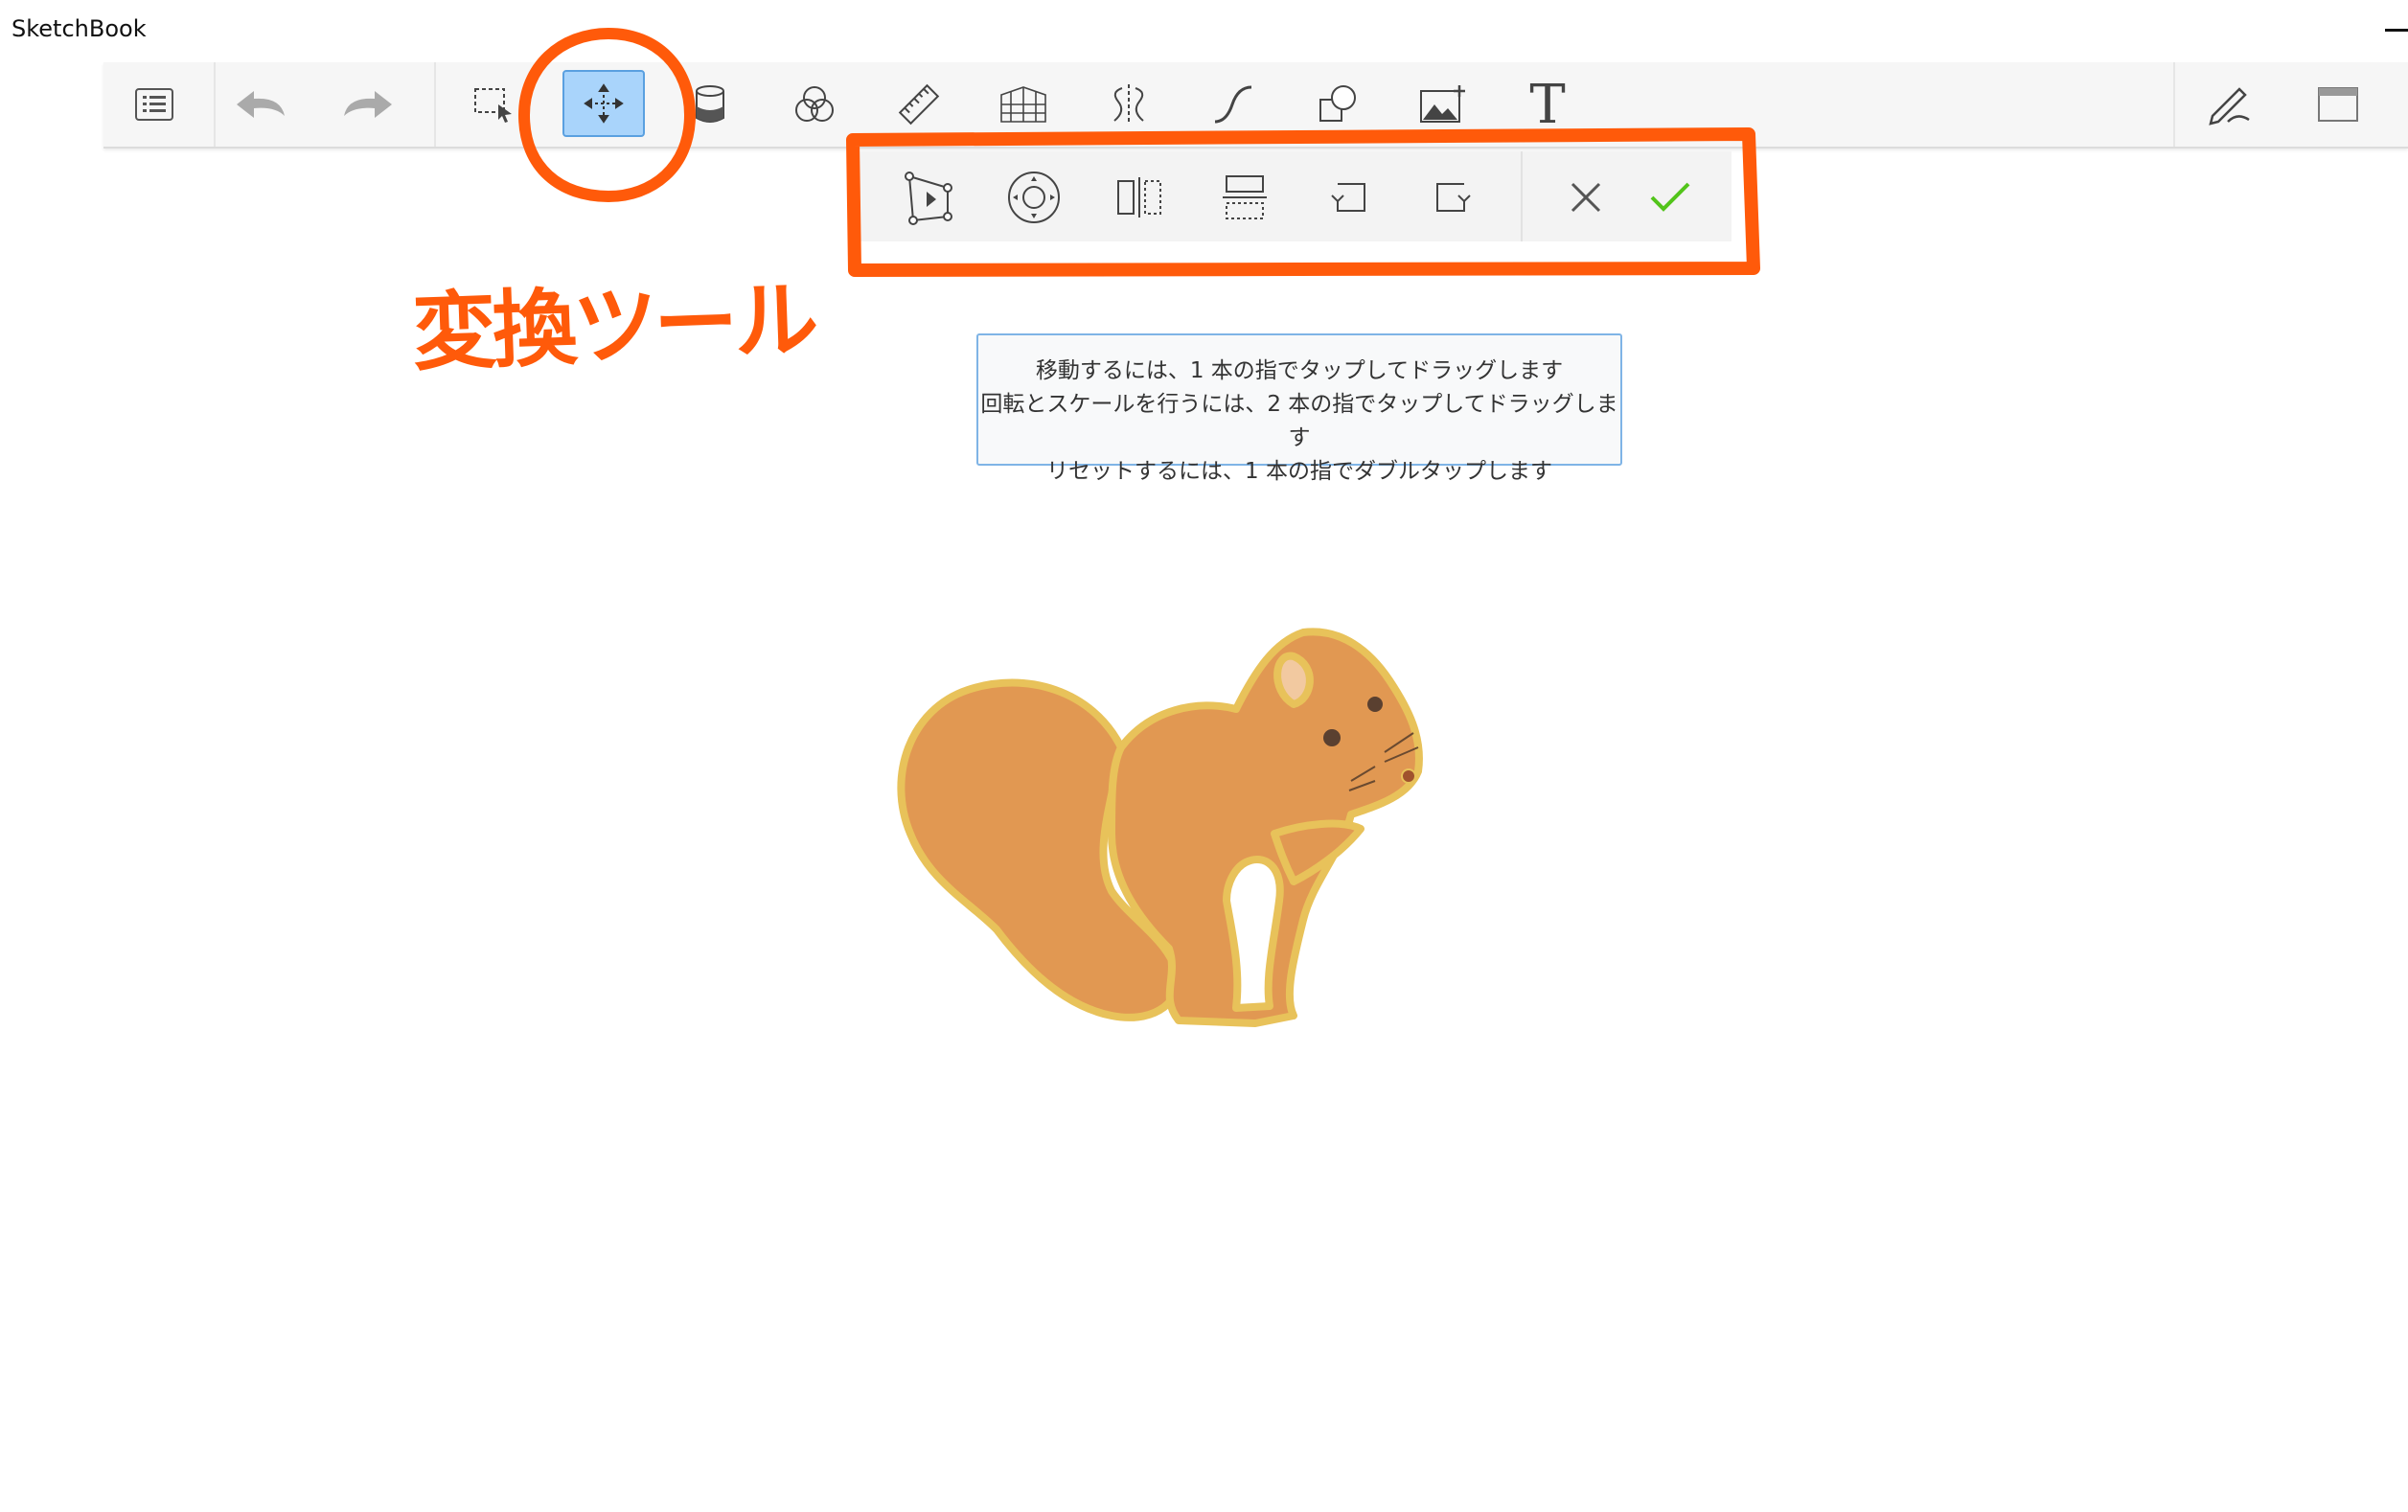  I want to click on selection-icon, so click(493, 105).